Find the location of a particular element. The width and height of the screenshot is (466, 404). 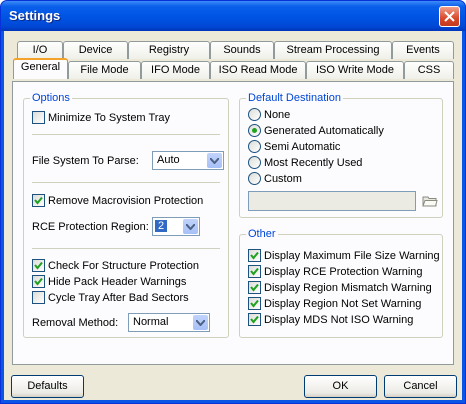

radio-mru-label: Most Recently Used is located at coordinates (313, 163).